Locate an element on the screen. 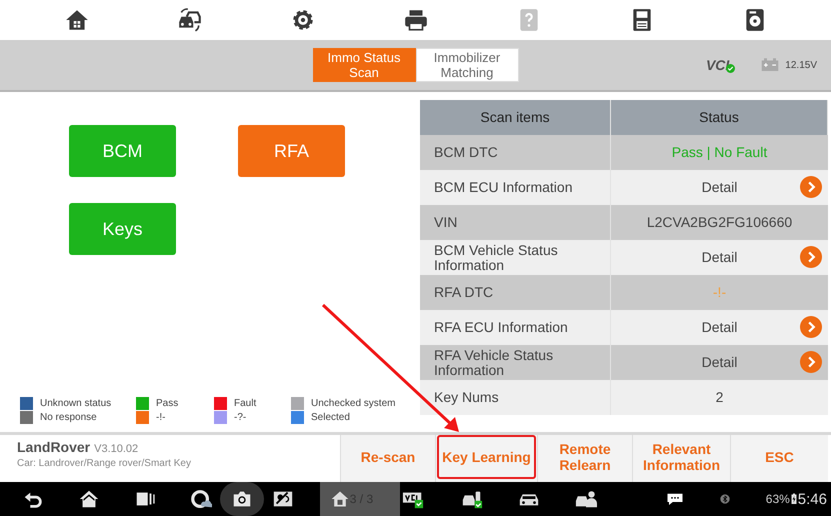 The image size is (831, 516). legend-label: -?- is located at coordinates (240, 417).